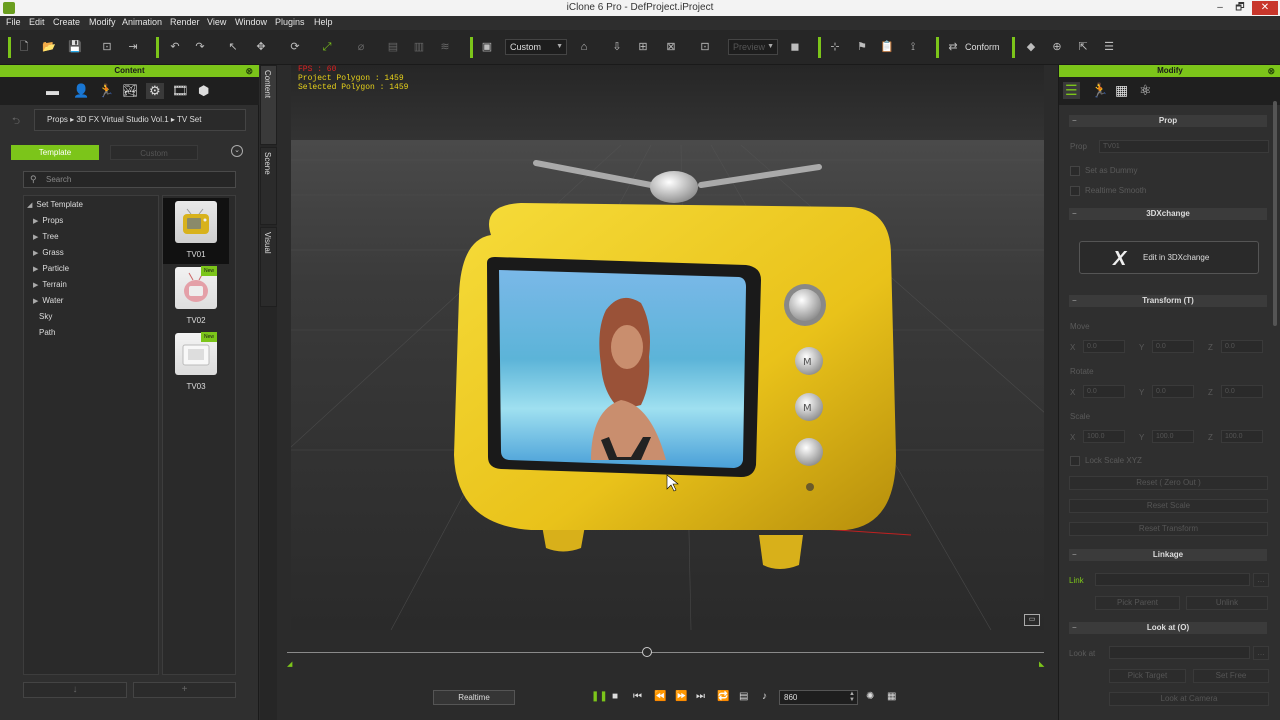  I want to click on realtime-smooth-checkbox, so click(1075, 191).